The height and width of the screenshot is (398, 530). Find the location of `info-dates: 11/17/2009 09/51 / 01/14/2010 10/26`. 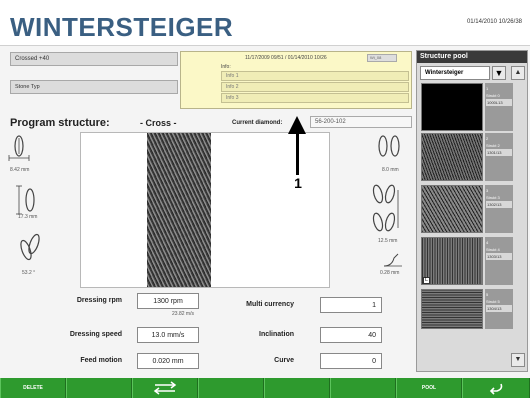

info-dates: 11/17/2009 09/51 / 01/14/2010 10/26 is located at coordinates (286, 58).